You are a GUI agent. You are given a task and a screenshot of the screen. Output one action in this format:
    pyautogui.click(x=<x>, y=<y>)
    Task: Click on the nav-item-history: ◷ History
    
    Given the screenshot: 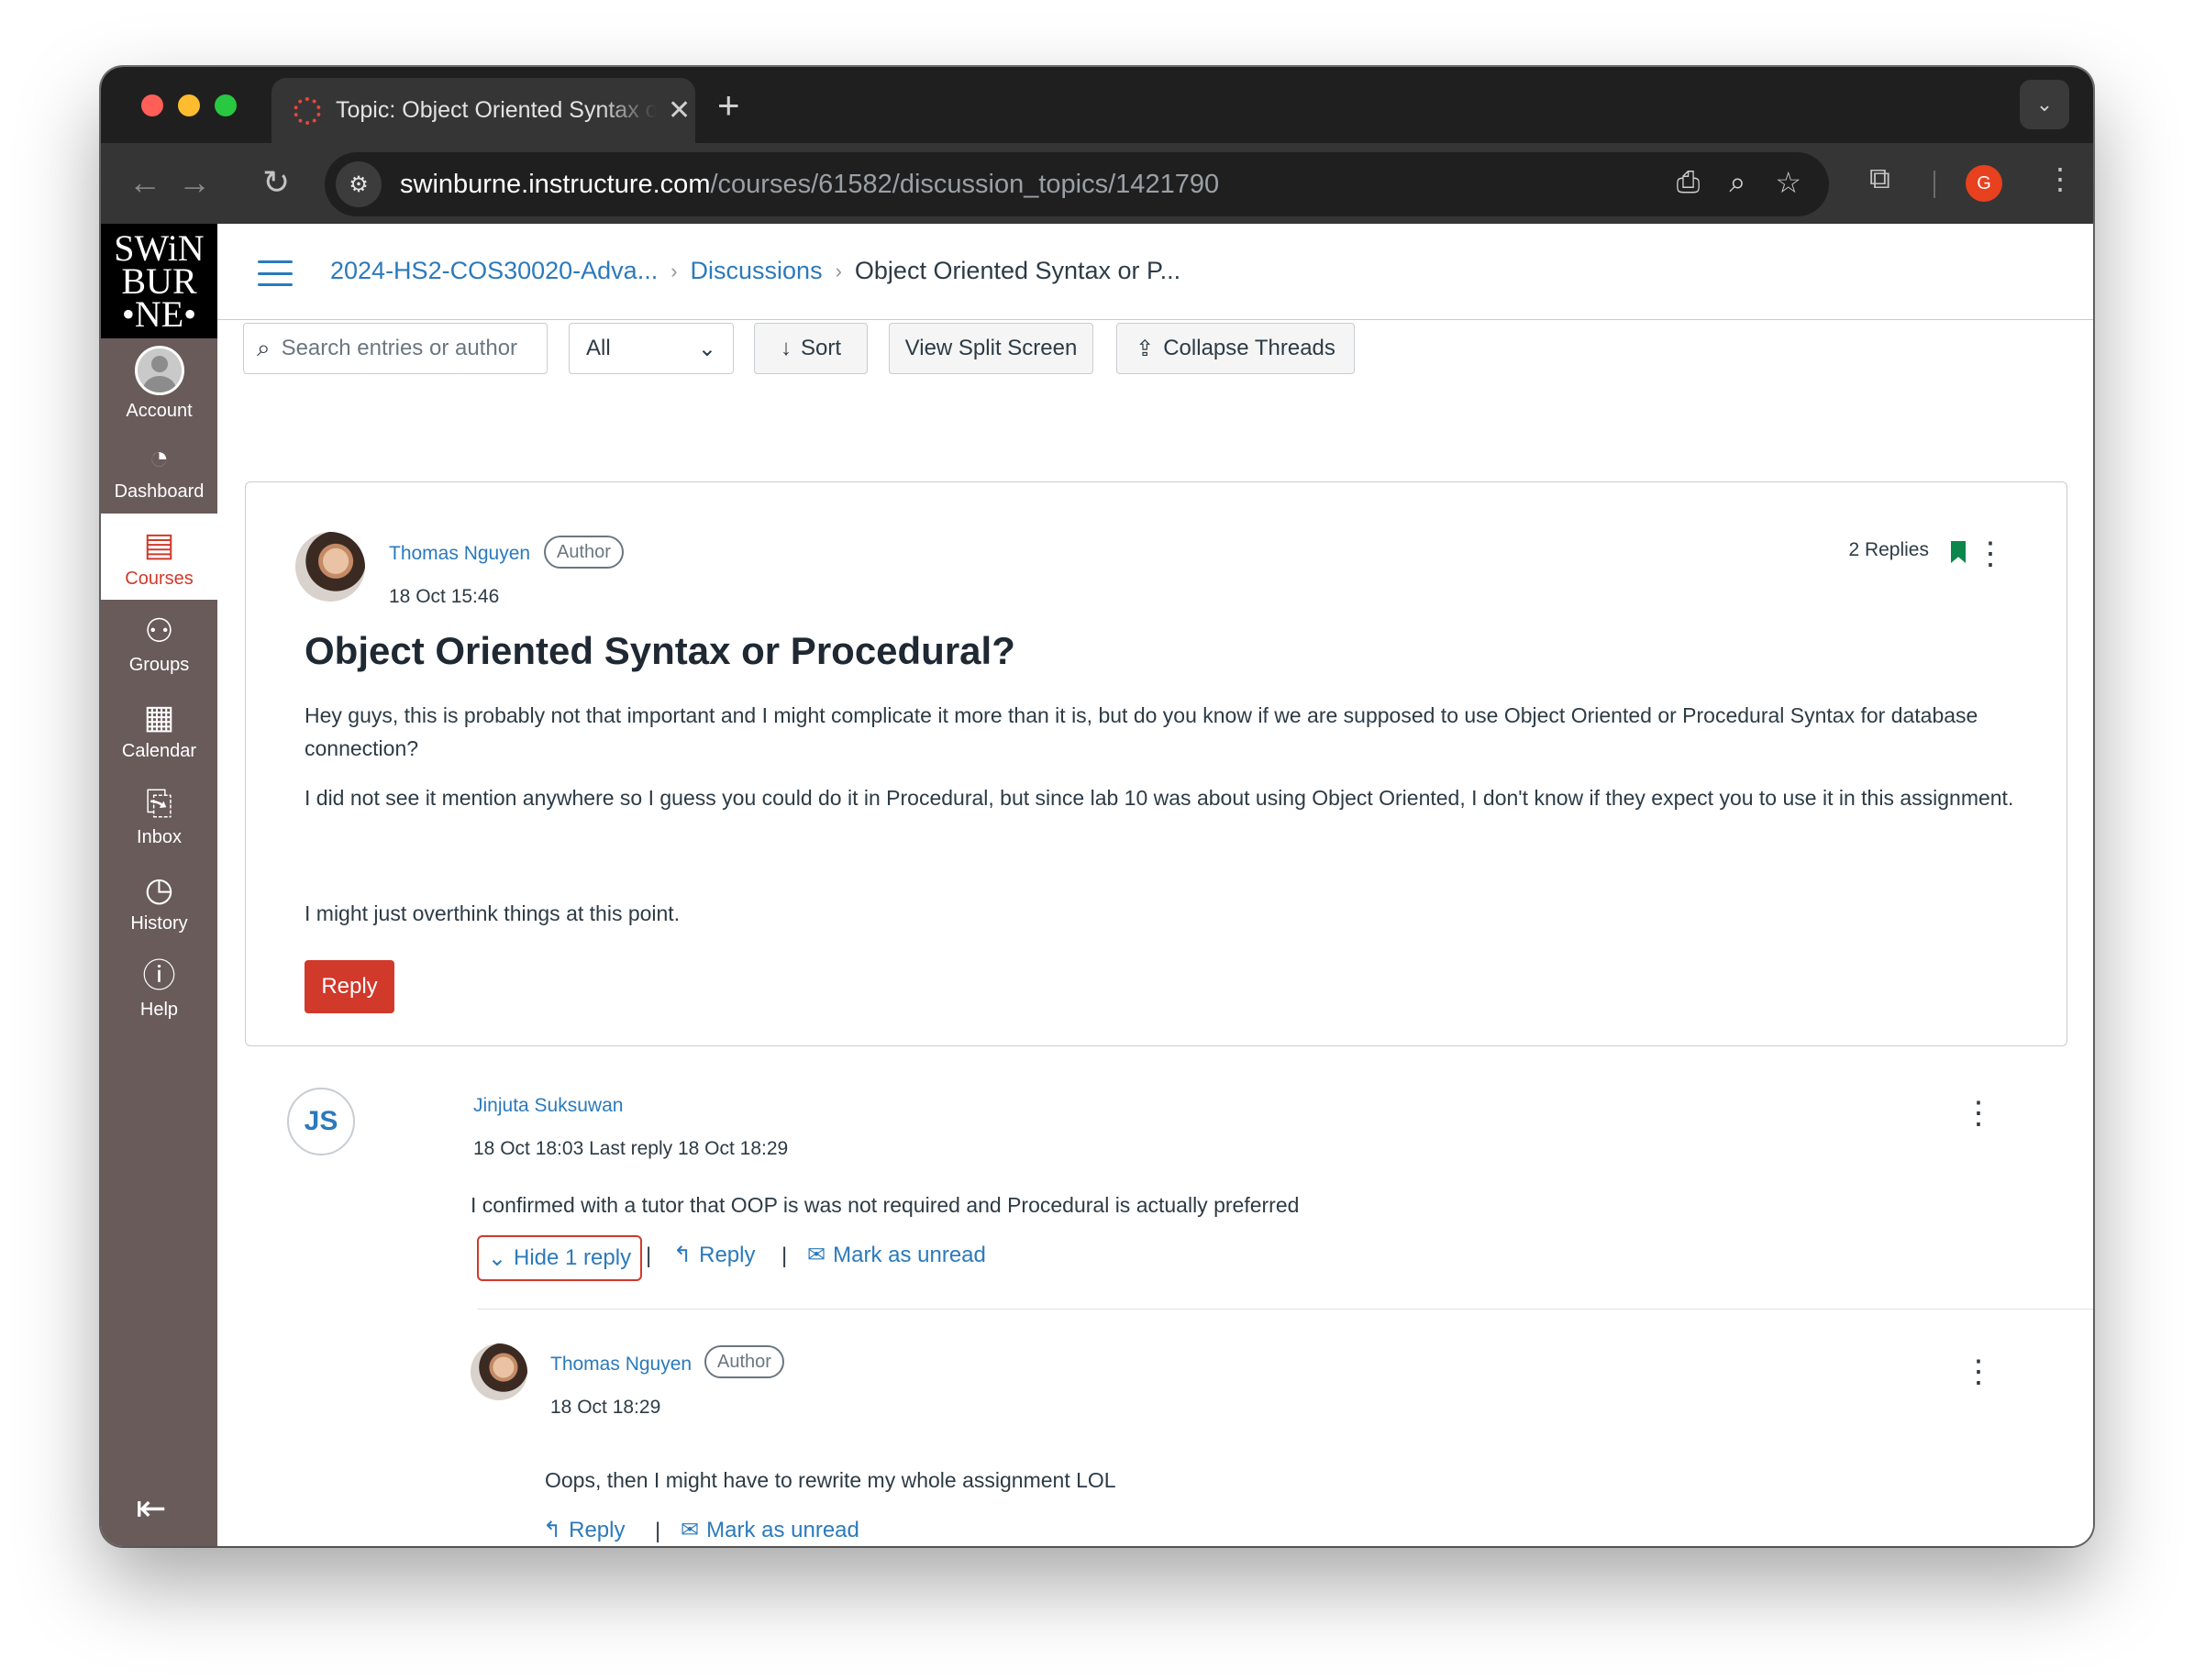 What is the action you would take?
    pyautogui.click(x=159, y=901)
    